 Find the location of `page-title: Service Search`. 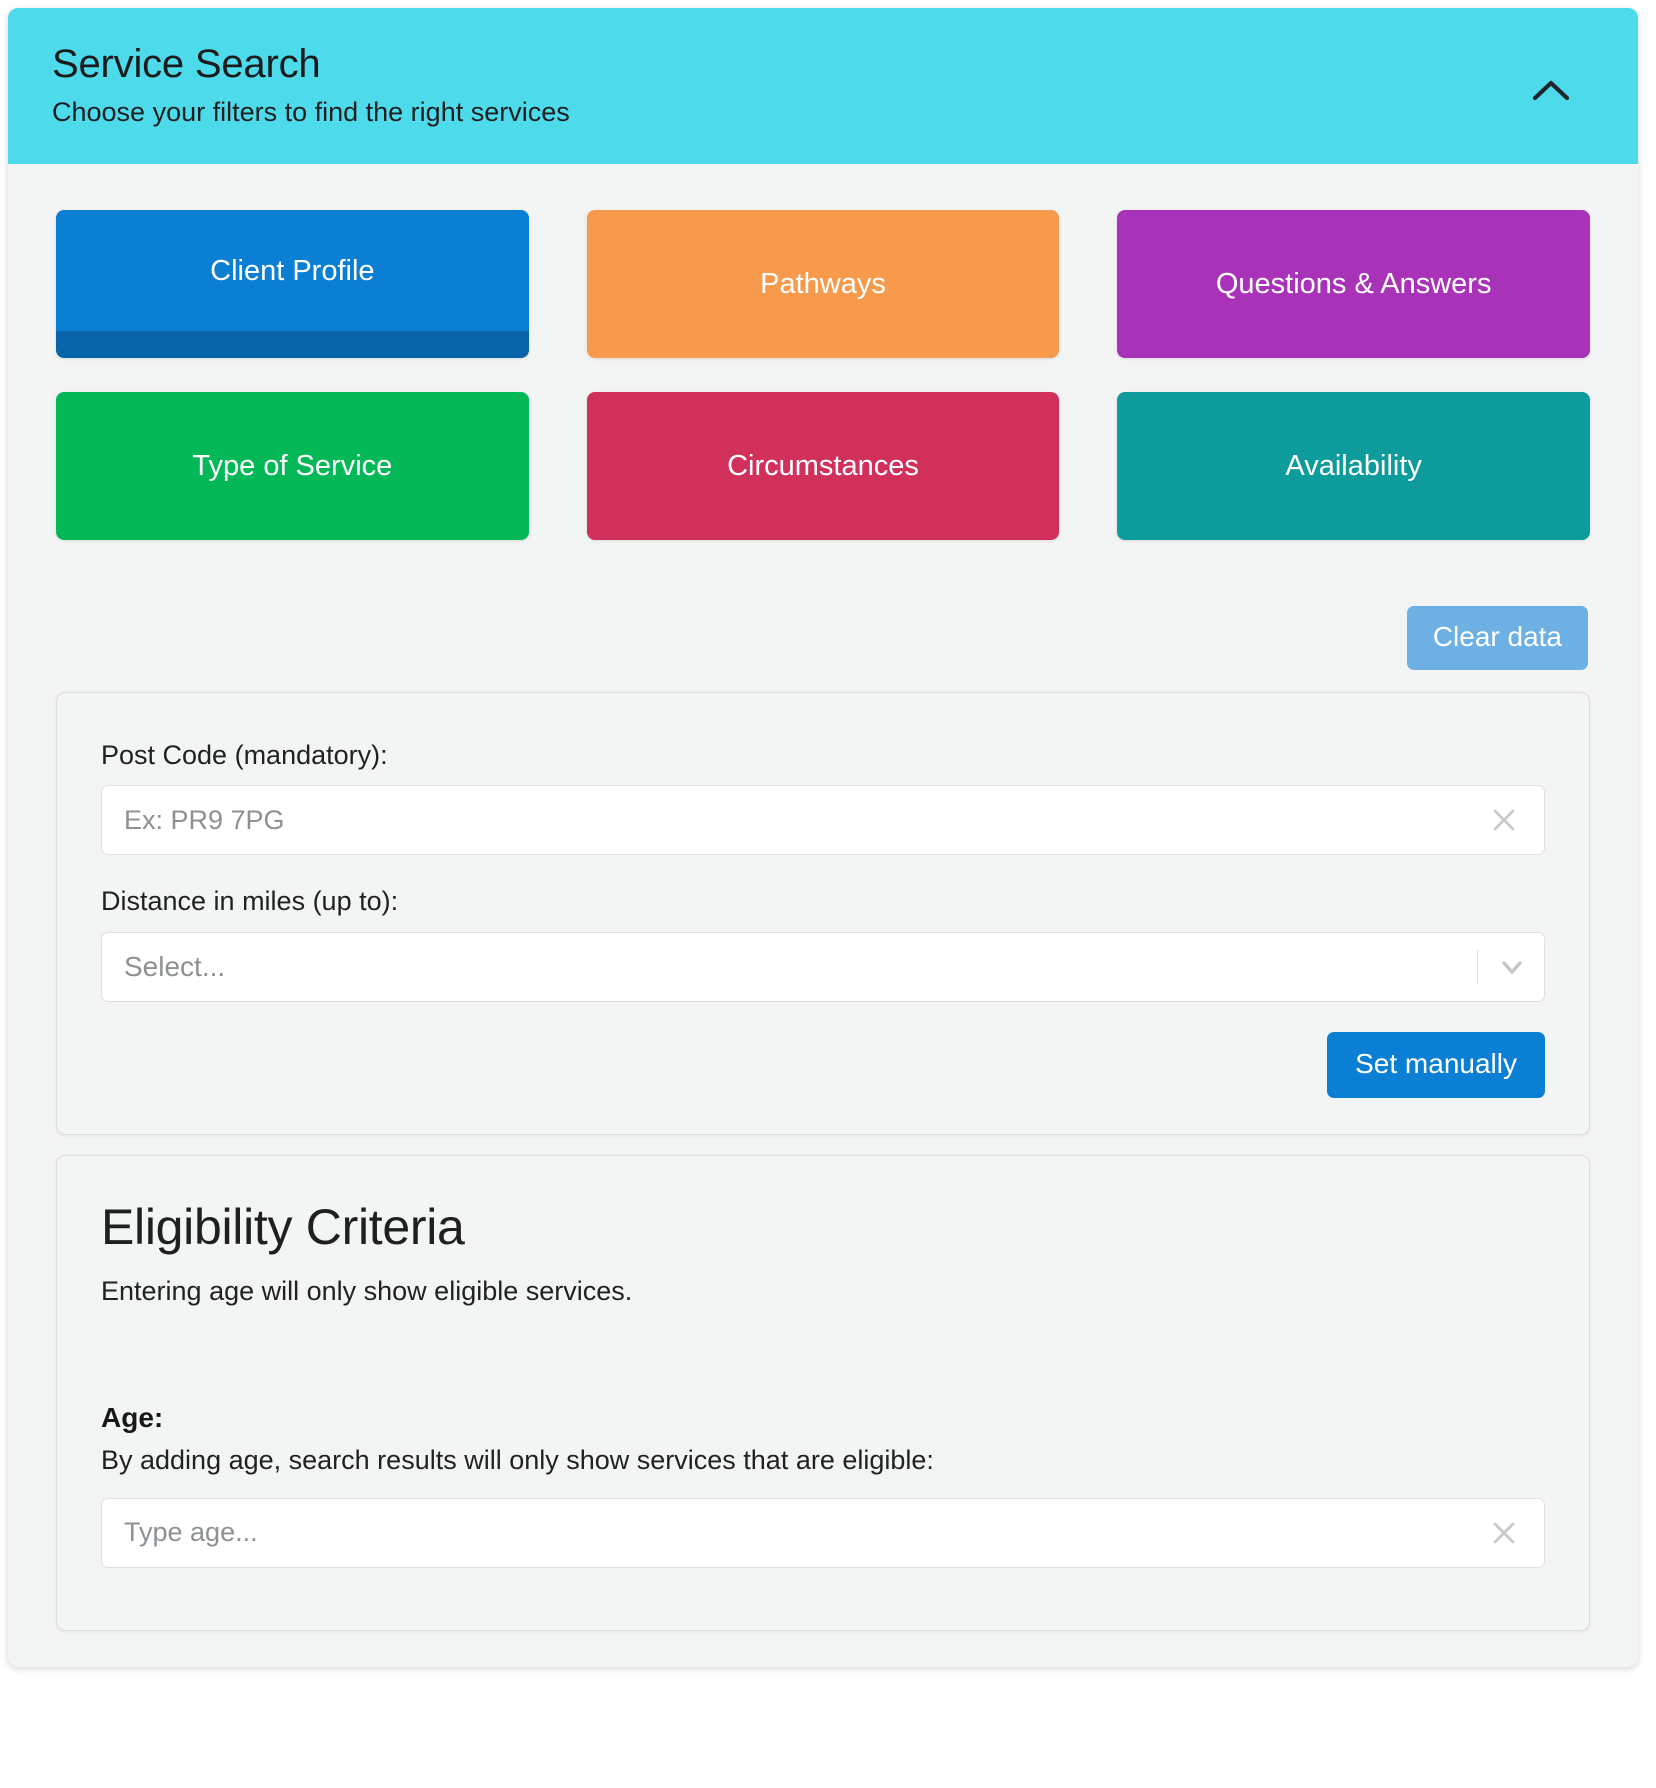

page-title: Service Search is located at coordinates (186, 64).